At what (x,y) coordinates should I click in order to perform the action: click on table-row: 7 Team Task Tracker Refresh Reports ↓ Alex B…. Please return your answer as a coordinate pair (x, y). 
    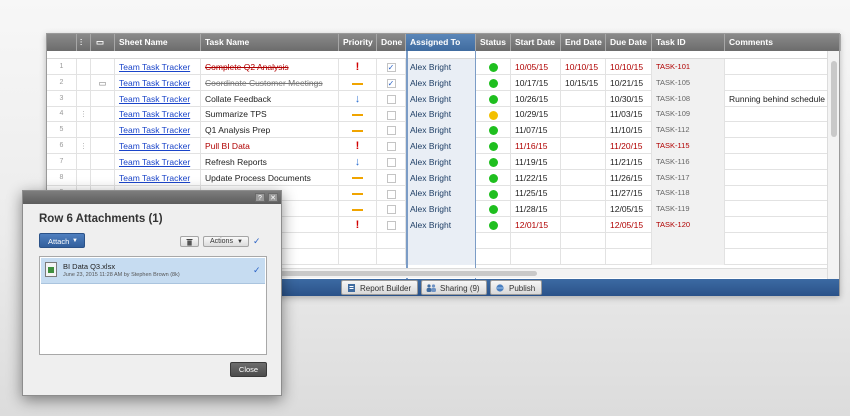
    Looking at the image, I should click on (438, 161).